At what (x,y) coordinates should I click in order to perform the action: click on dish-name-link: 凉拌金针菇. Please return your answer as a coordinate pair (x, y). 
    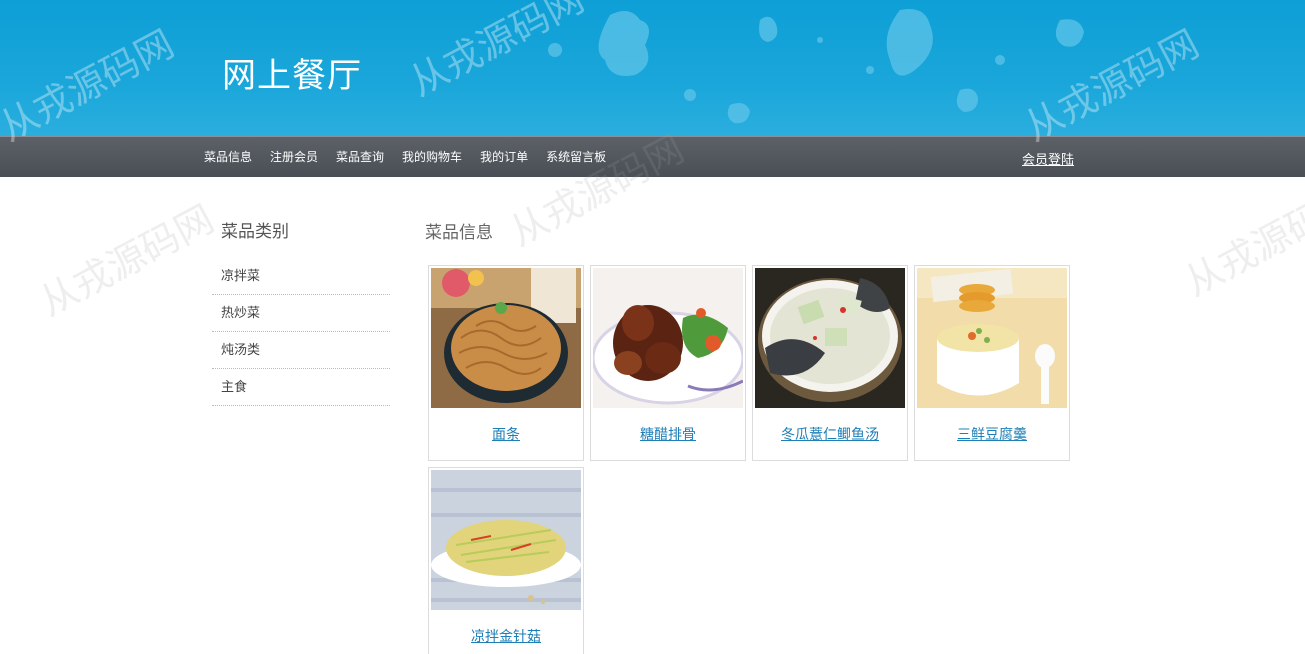
    Looking at the image, I should click on (506, 636).